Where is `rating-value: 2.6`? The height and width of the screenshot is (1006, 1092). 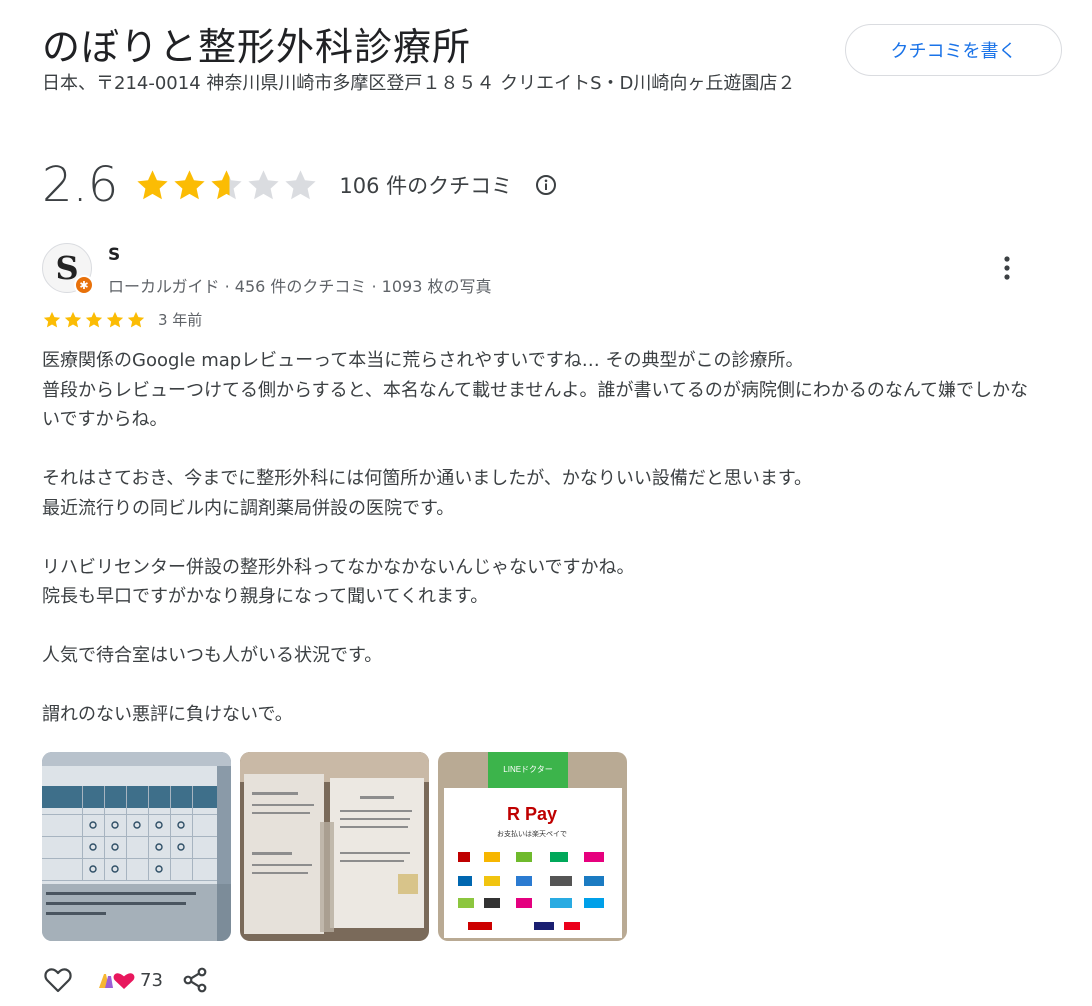 rating-value: 2.6 is located at coordinates (80, 185).